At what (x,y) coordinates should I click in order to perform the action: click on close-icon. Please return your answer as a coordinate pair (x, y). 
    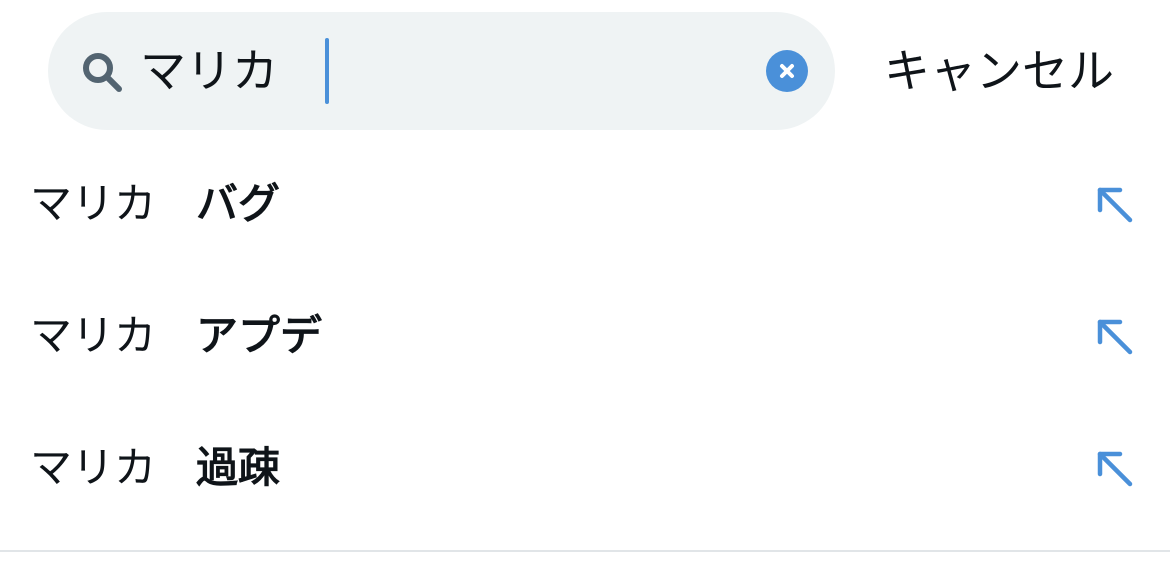
    Looking at the image, I should click on (787, 71).